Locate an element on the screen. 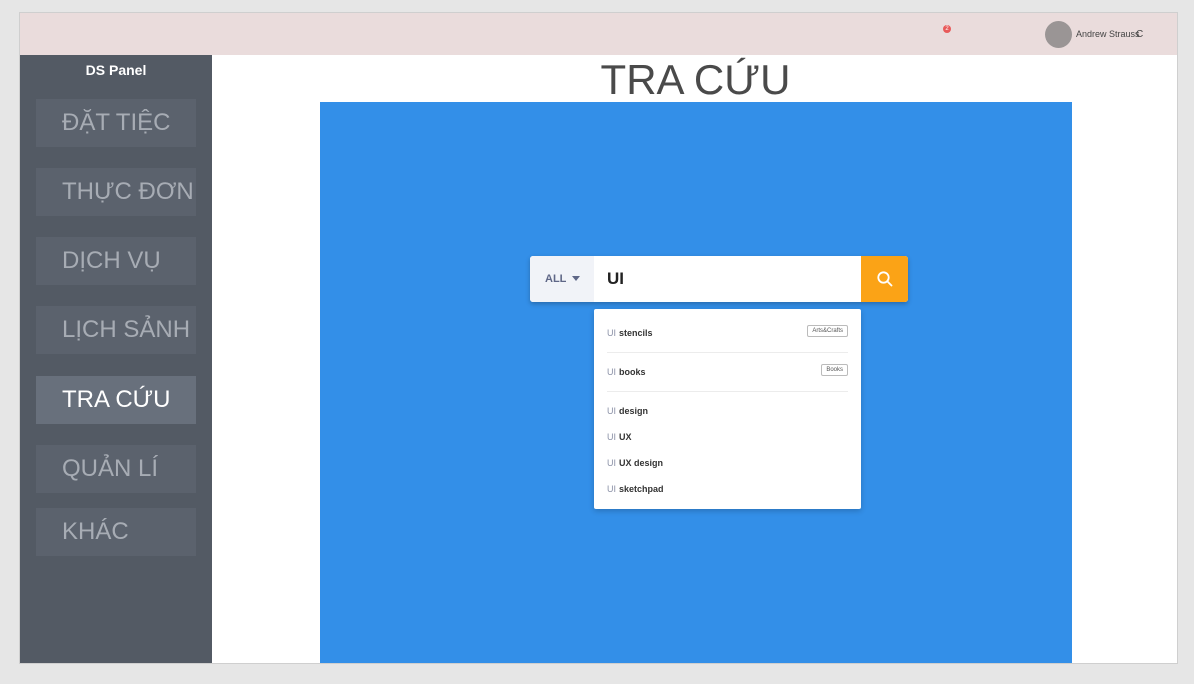  suggestion-item: UI UX design is located at coordinates (727, 463).